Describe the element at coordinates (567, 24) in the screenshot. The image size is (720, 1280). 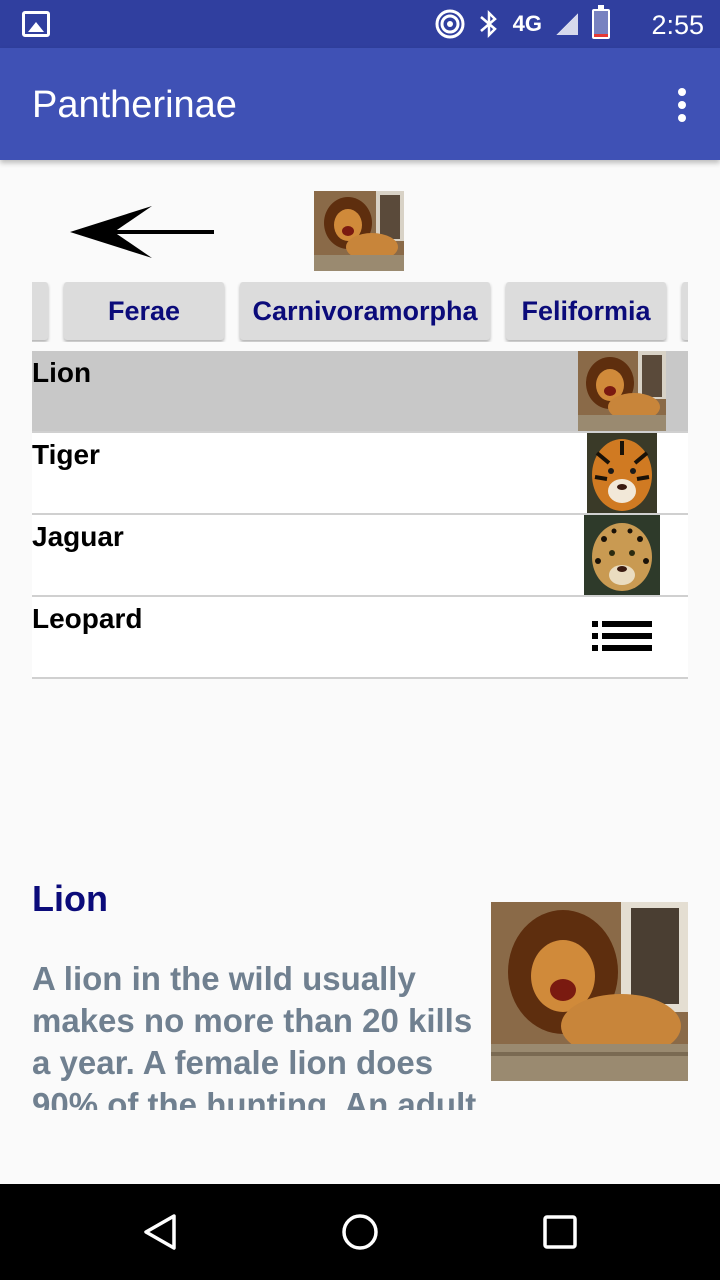
I see `signal-icon` at that location.